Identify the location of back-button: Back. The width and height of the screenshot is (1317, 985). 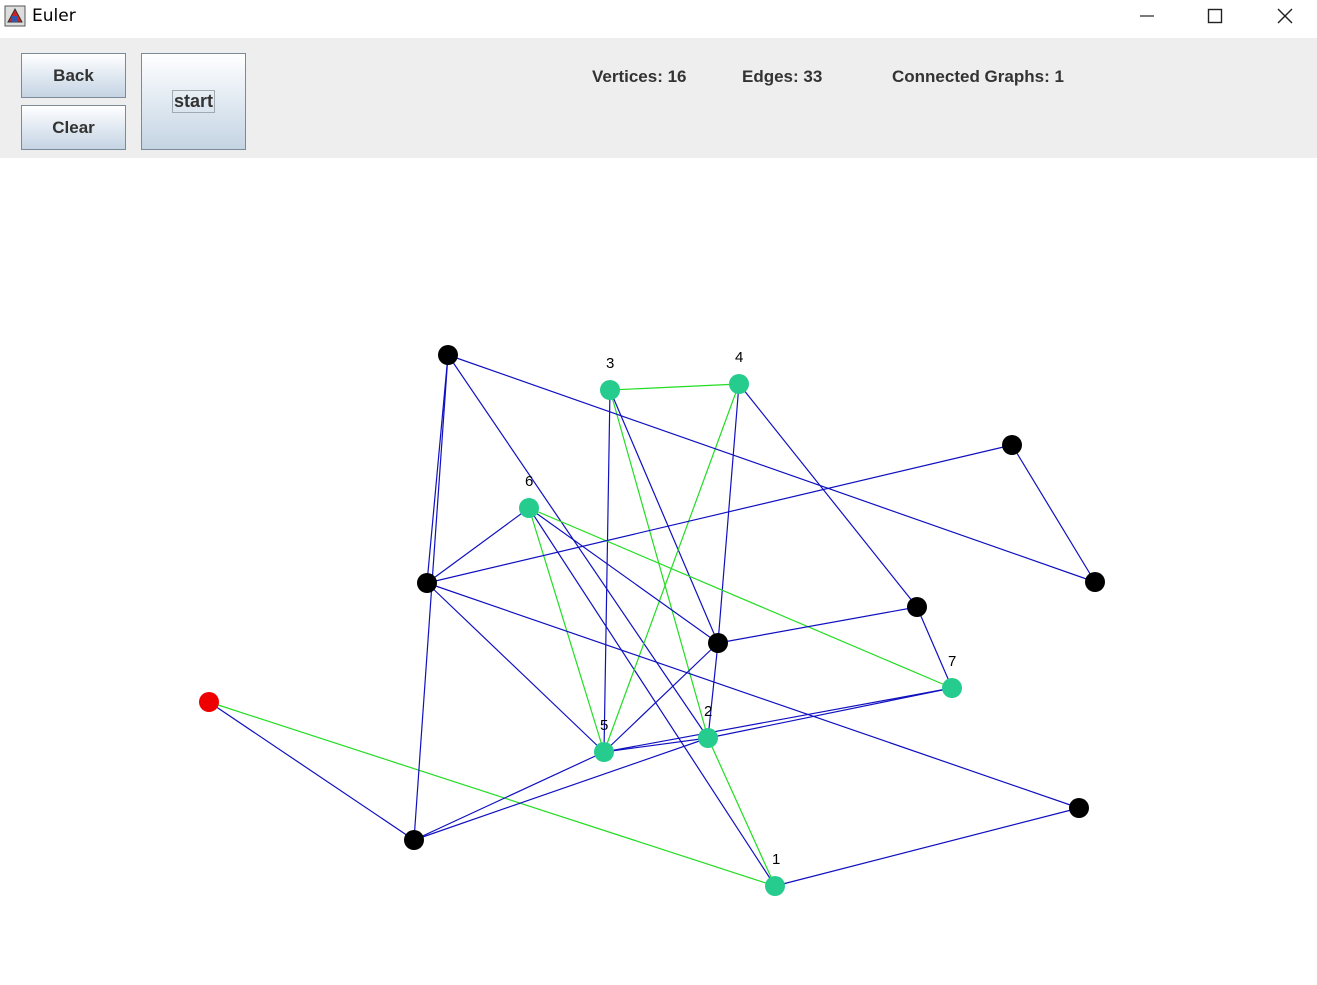
(73, 75).